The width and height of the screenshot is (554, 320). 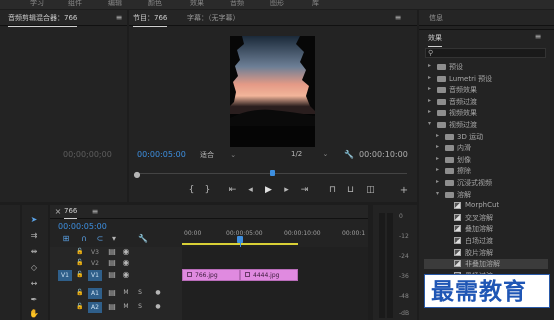 I want to click on time-ruler: 00:00 00:00:05:00 00:00:10:00 00:00:1, so click(x=275, y=237).